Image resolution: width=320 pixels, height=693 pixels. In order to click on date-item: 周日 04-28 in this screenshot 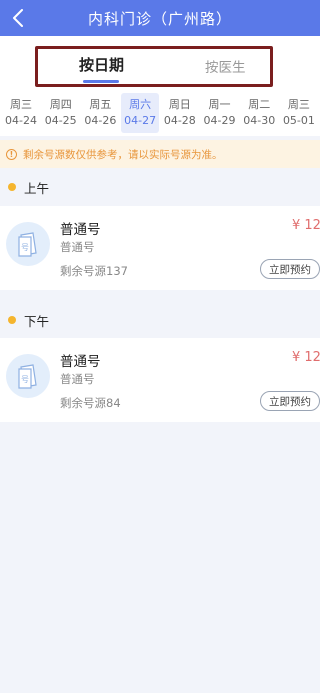, I will do `click(180, 113)`.